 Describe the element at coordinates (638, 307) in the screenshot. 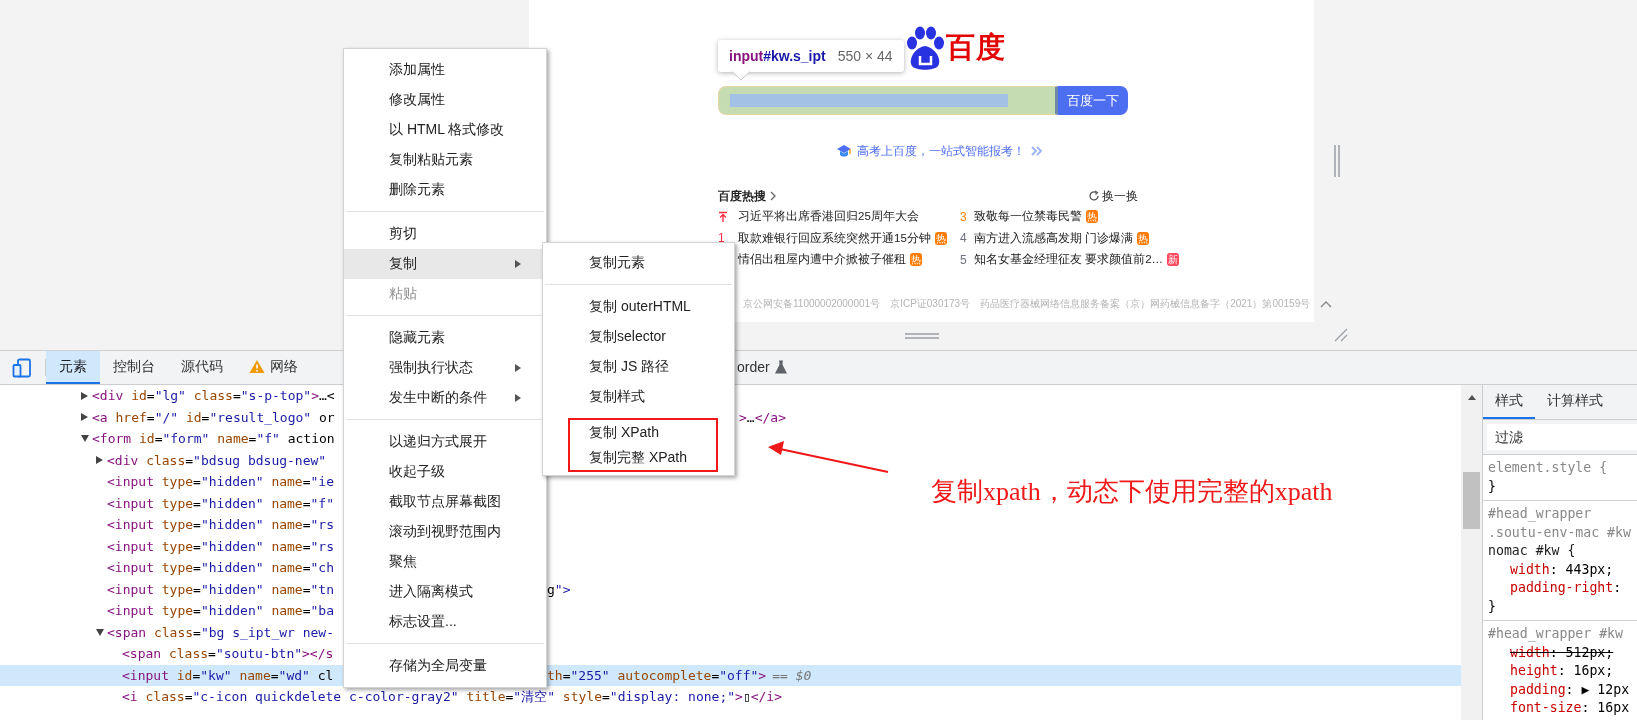

I see `menu-item: 复制 outerHTML` at that location.